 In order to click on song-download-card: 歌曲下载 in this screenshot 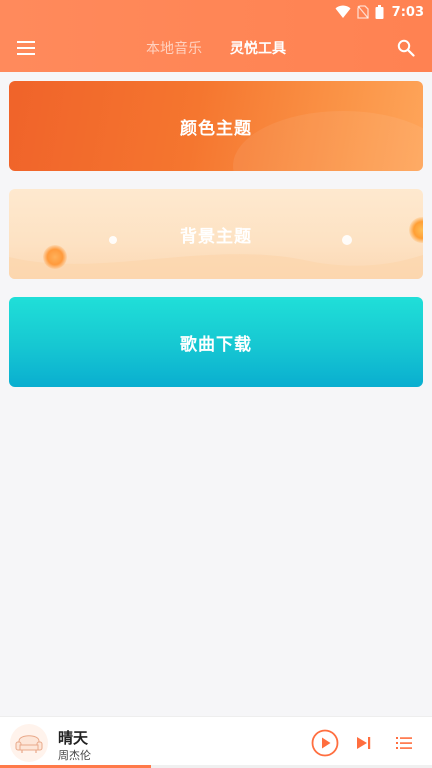, I will do `click(216, 342)`.